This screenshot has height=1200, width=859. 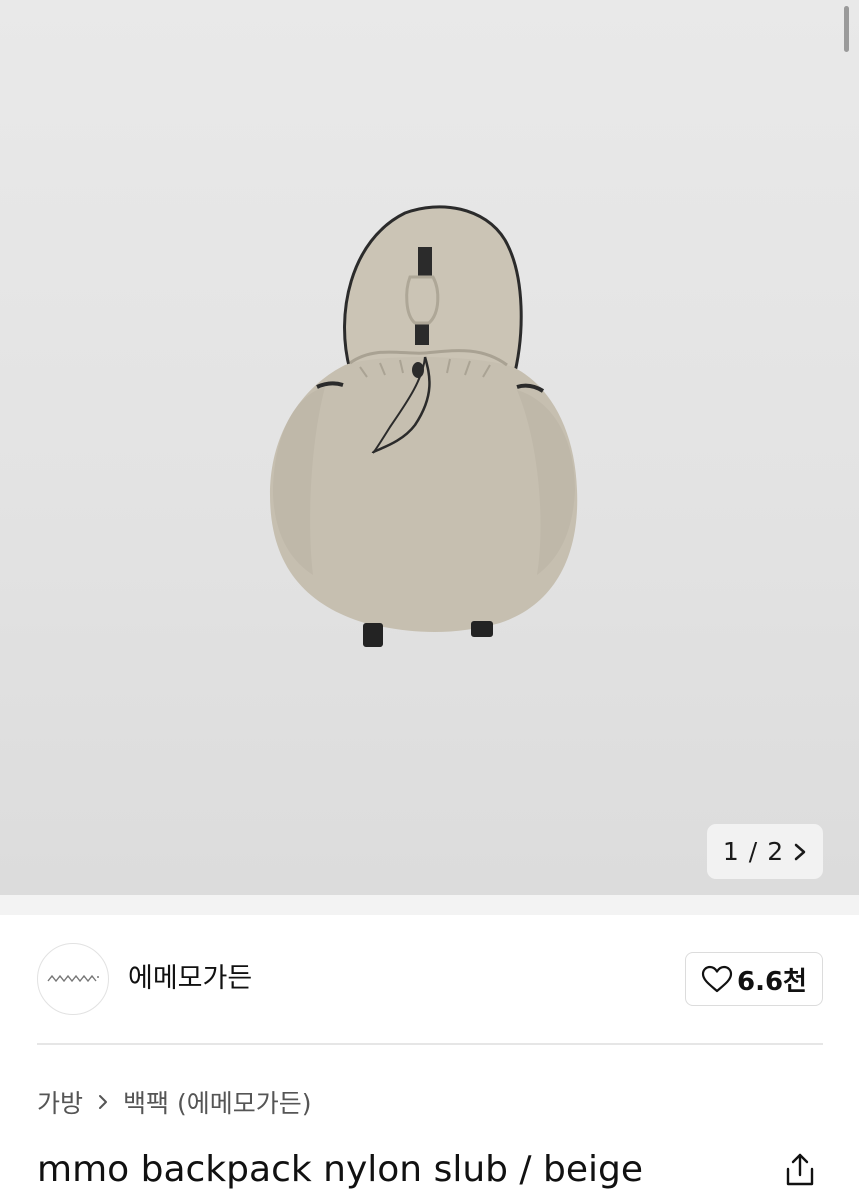 What do you see at coordinates (340, 1169) in the screenshot?
I see `product-title: mmo backpack nylon slub / beige` at bounding box center [340, 1169].